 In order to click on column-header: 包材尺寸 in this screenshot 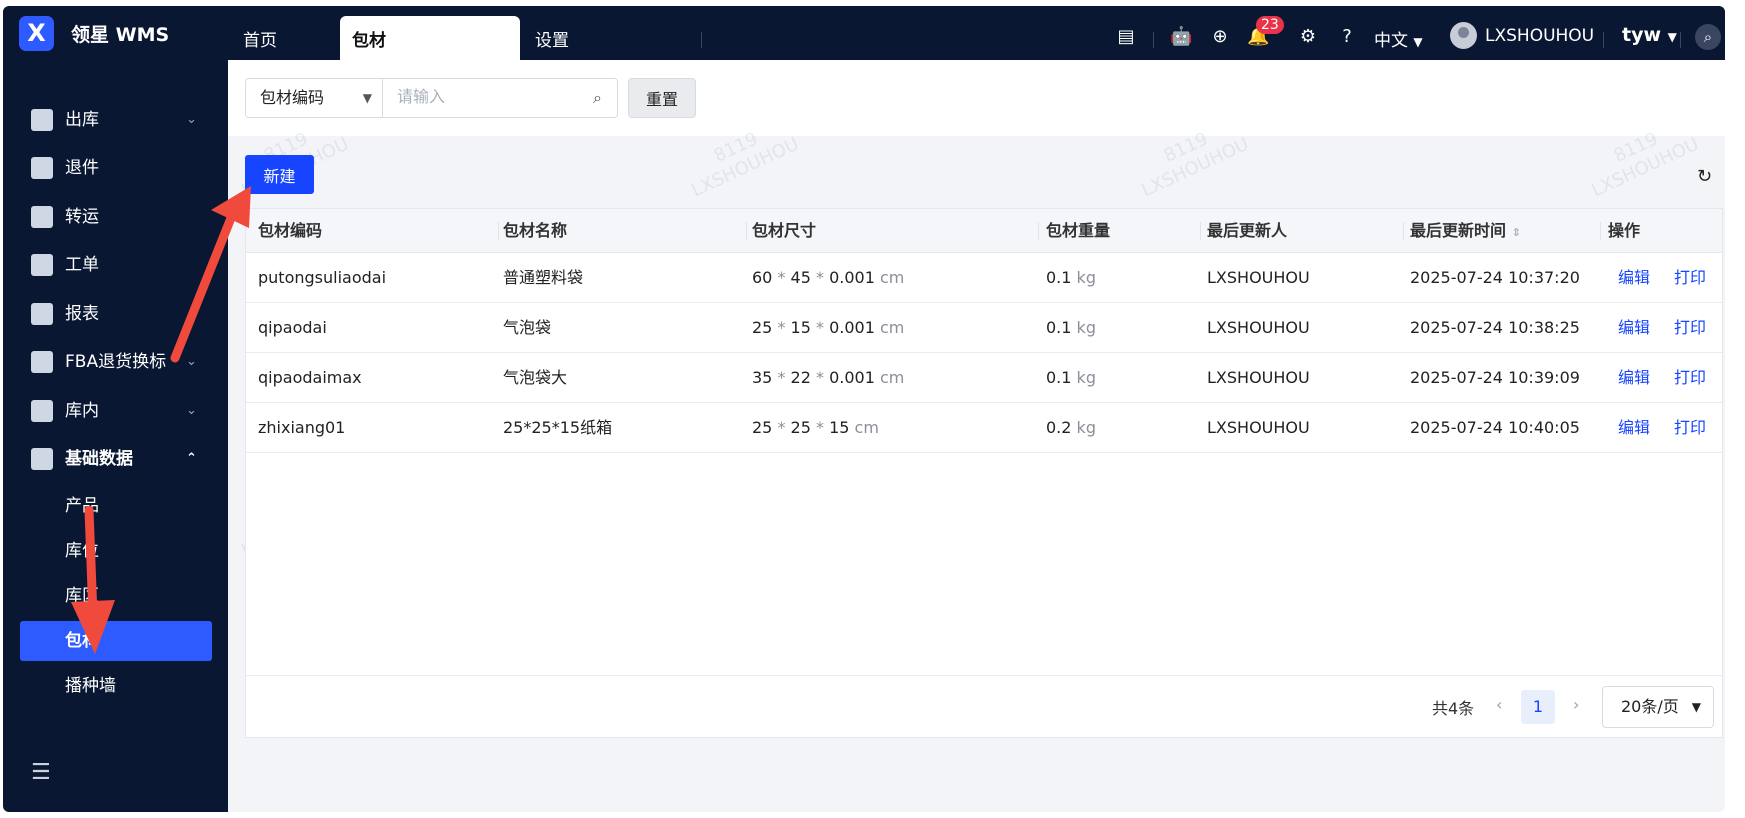, I will do `click(784, 230)`.